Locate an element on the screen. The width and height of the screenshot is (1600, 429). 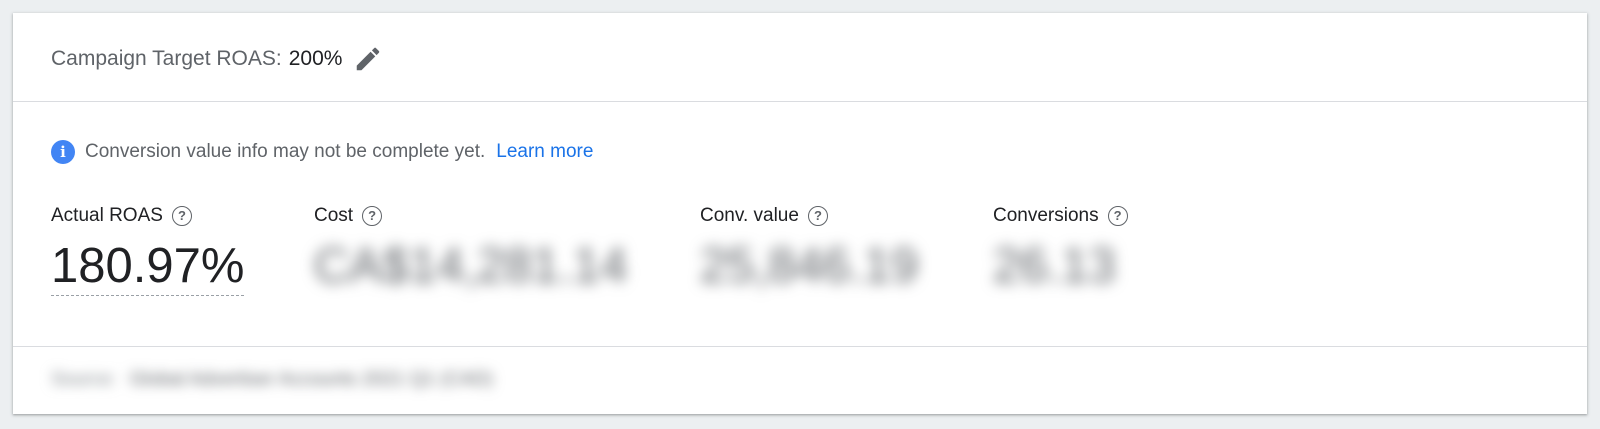
target-roas-line: Campaign Target ROAS: 200% is located at coordinates (217, 59).